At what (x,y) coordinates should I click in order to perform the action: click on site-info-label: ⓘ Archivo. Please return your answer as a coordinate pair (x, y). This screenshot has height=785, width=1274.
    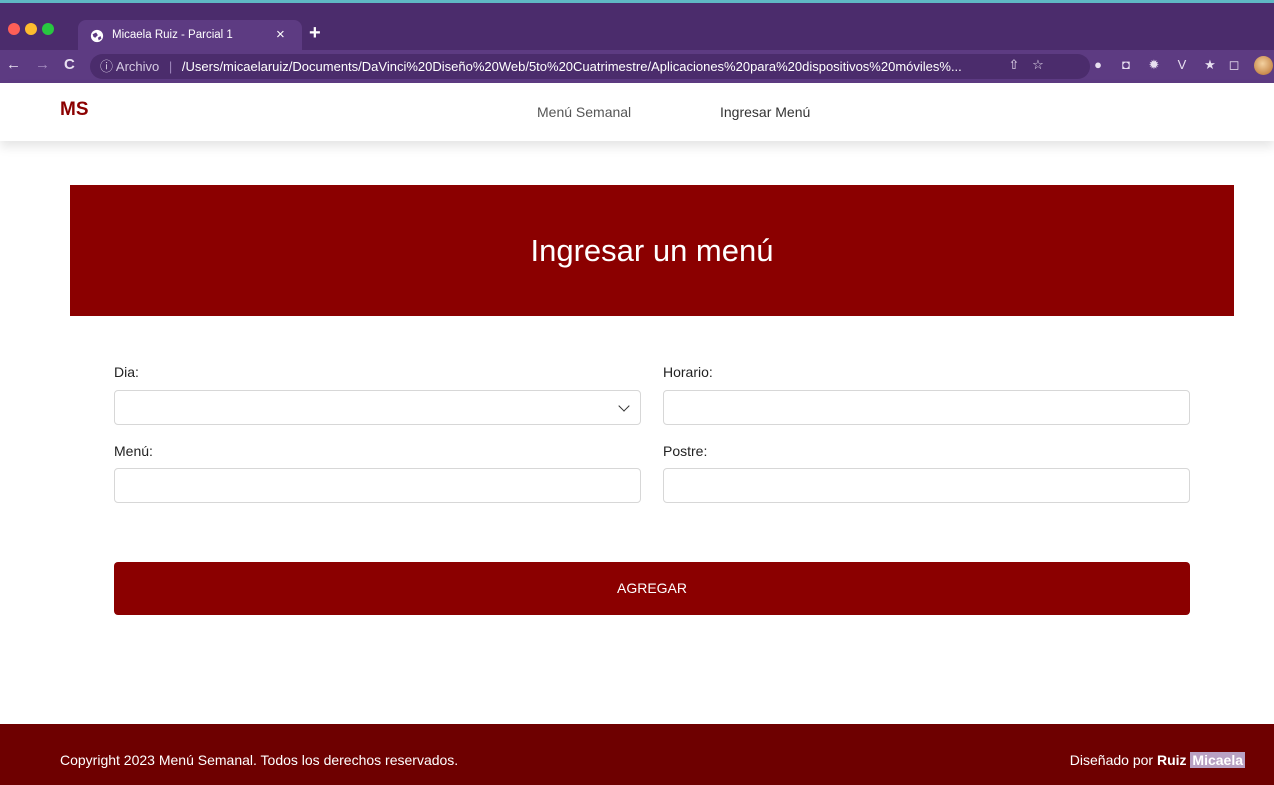
    Looking at the image, I should click on (129, 66).